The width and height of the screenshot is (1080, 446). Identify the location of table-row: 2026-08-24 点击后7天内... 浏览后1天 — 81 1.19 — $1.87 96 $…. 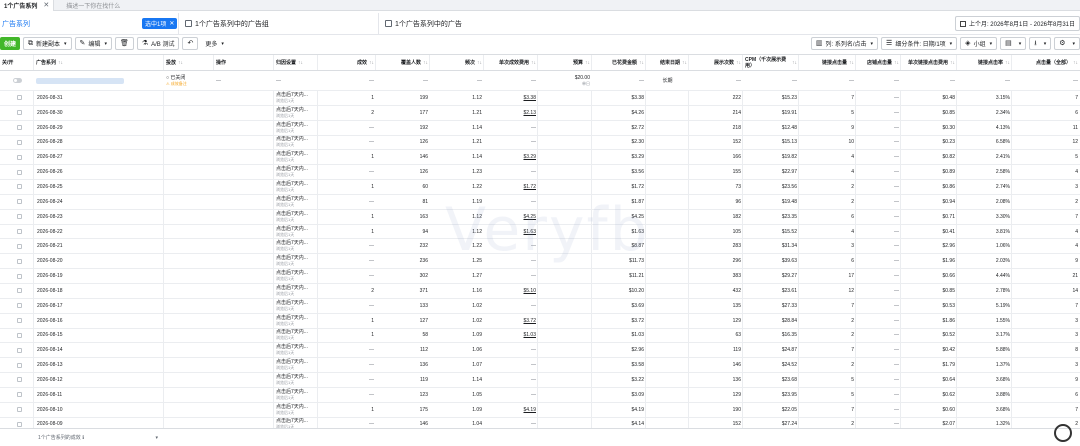
(540, 202).